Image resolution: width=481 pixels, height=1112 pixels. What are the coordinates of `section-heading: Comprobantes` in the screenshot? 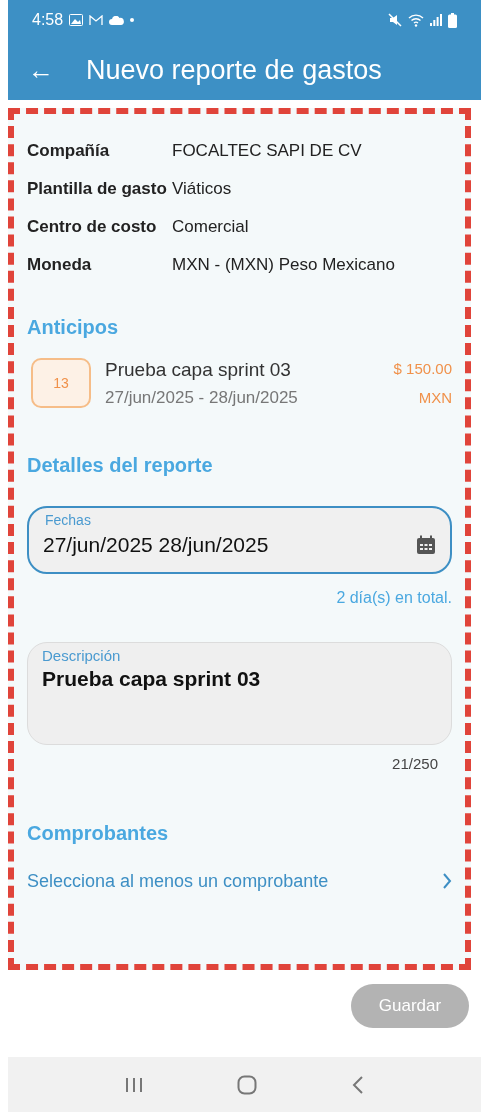 It's located at (98, 833).